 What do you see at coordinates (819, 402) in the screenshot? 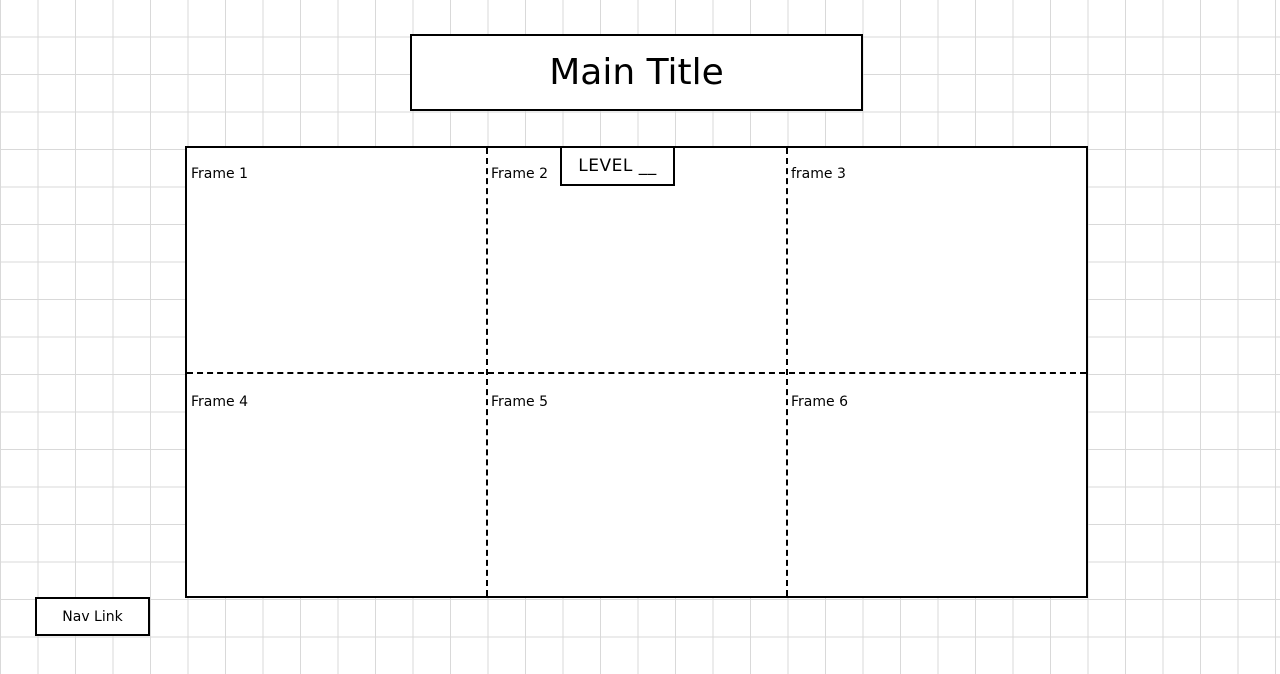
I see `frame-6-label: Frame 6` at bounding box center [819, 402].